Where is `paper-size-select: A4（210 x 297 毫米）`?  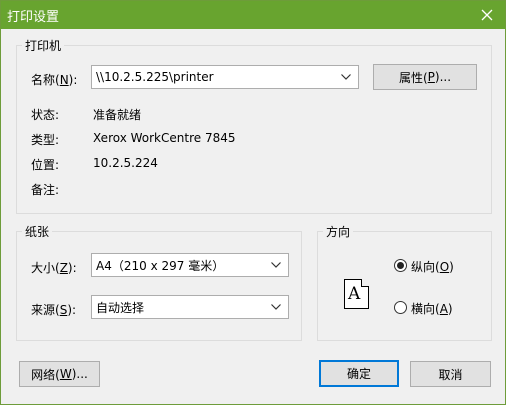 paper-size-select: A4（210 x 297 毫米） is located at coordinates (190, 265).